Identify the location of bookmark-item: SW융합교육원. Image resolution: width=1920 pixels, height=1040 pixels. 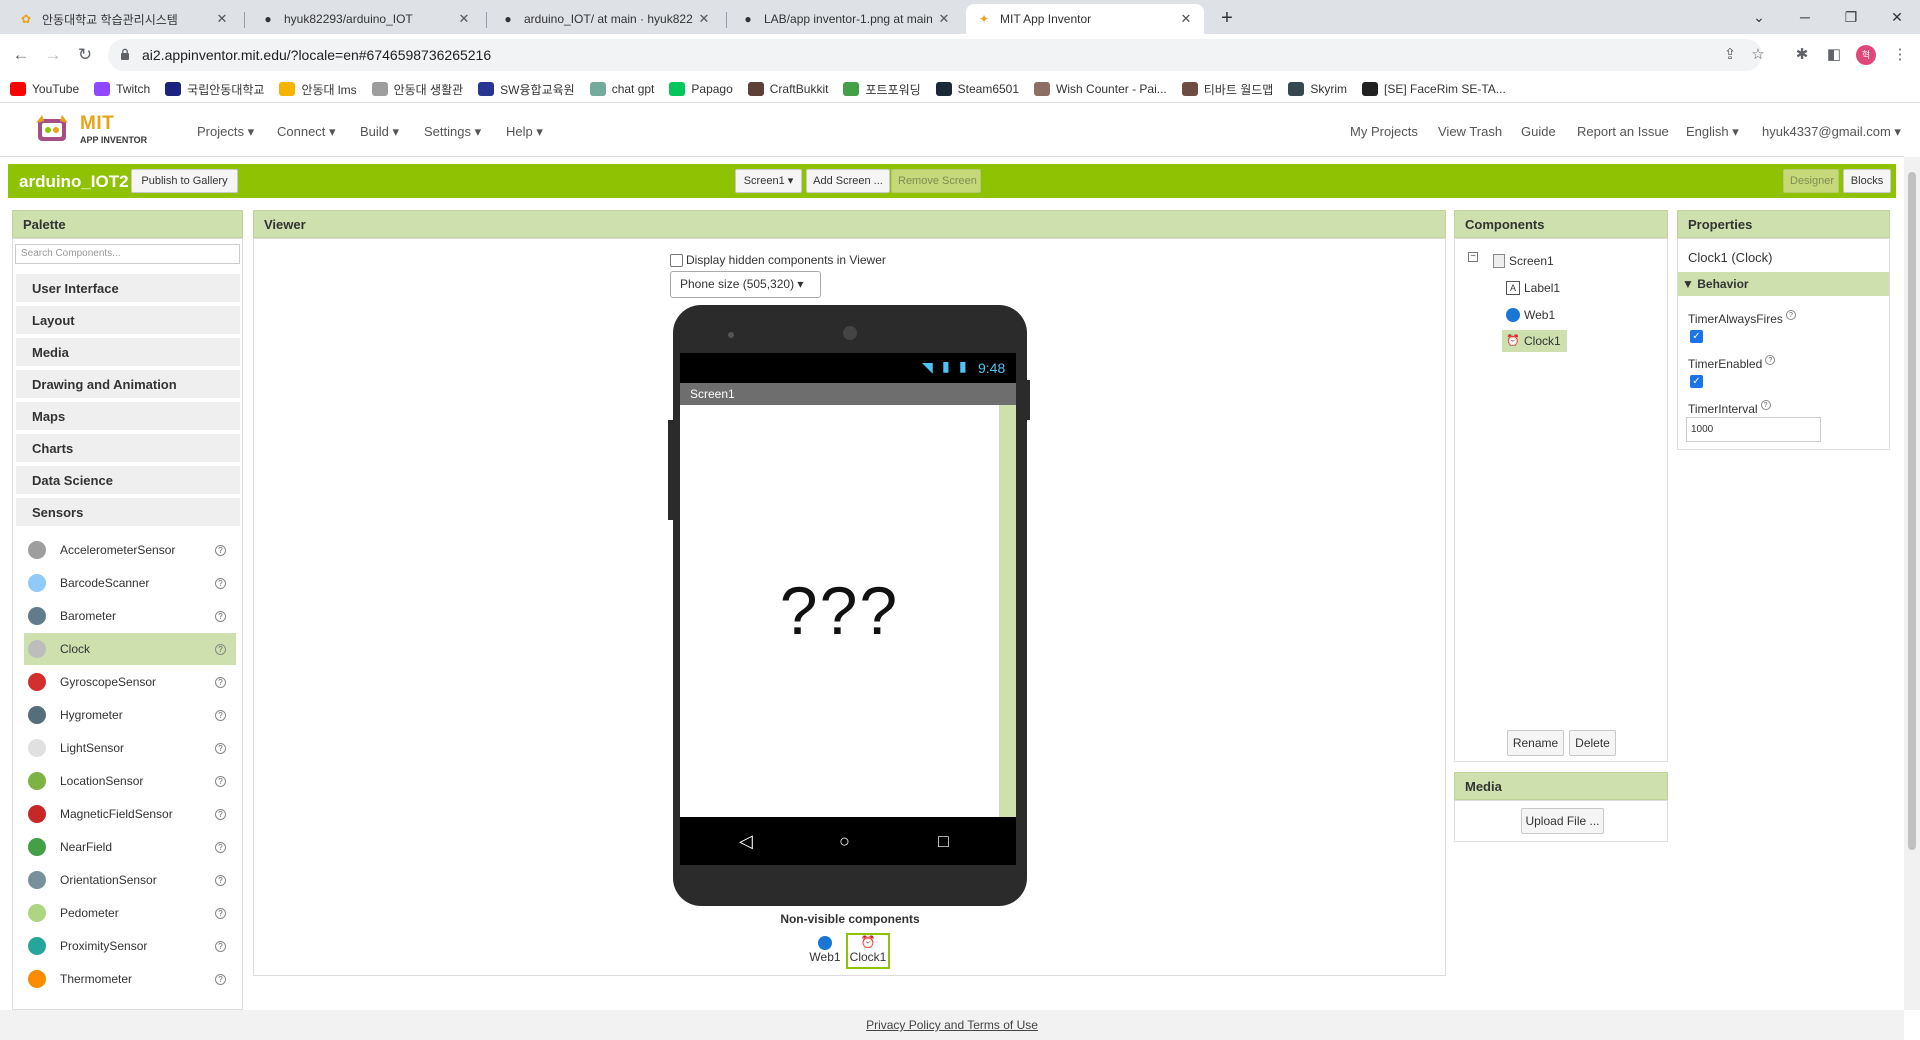
(526, 89).